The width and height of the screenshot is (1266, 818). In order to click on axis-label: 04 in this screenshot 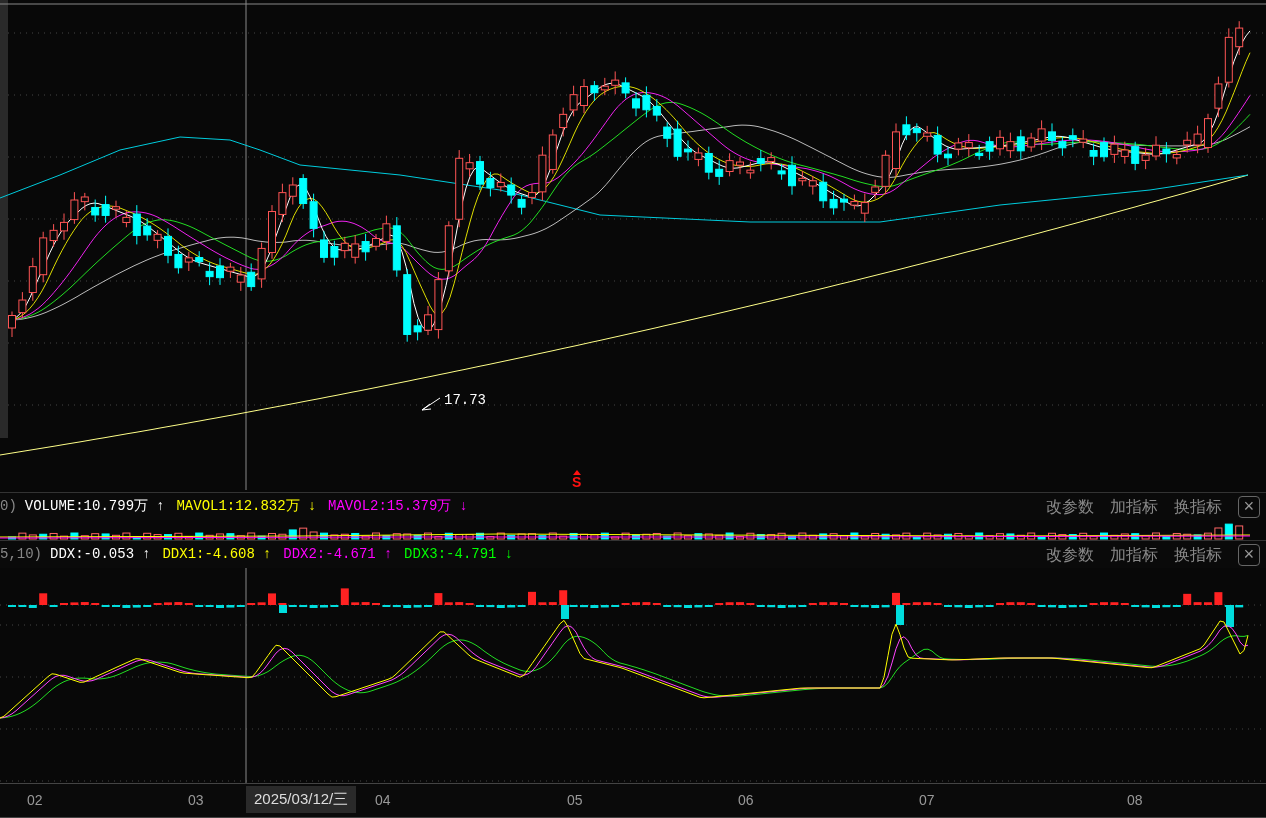, I will do `click(383, 800)`.